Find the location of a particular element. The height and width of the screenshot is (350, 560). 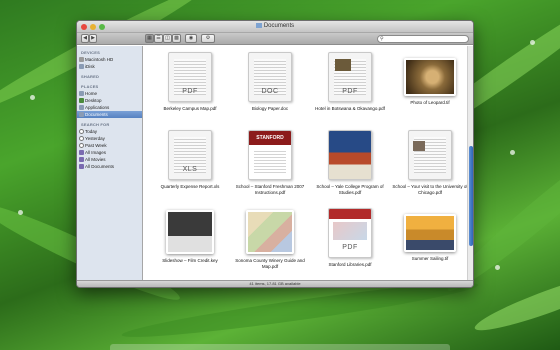

quick-look-button: ◉ is located at coordinates (191, 38).